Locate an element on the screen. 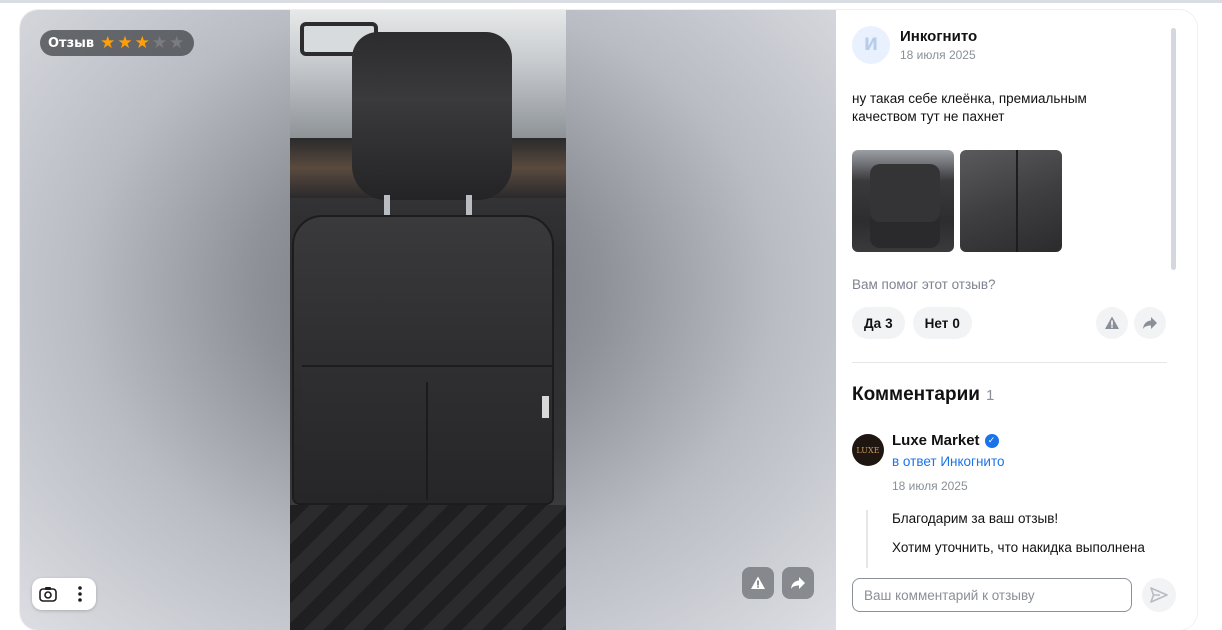 The image size is (1222, 630). photo-headrest is located at coordinates (432, 116).